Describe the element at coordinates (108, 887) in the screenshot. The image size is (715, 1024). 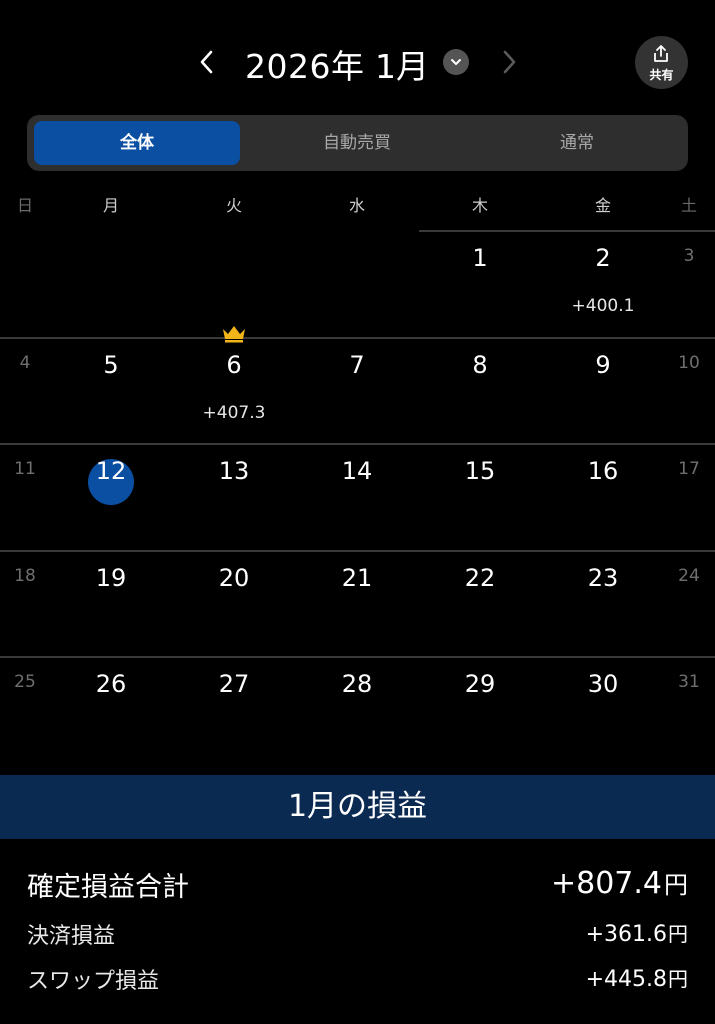
I see `total-pl-label: 確定損益合計` at that location.